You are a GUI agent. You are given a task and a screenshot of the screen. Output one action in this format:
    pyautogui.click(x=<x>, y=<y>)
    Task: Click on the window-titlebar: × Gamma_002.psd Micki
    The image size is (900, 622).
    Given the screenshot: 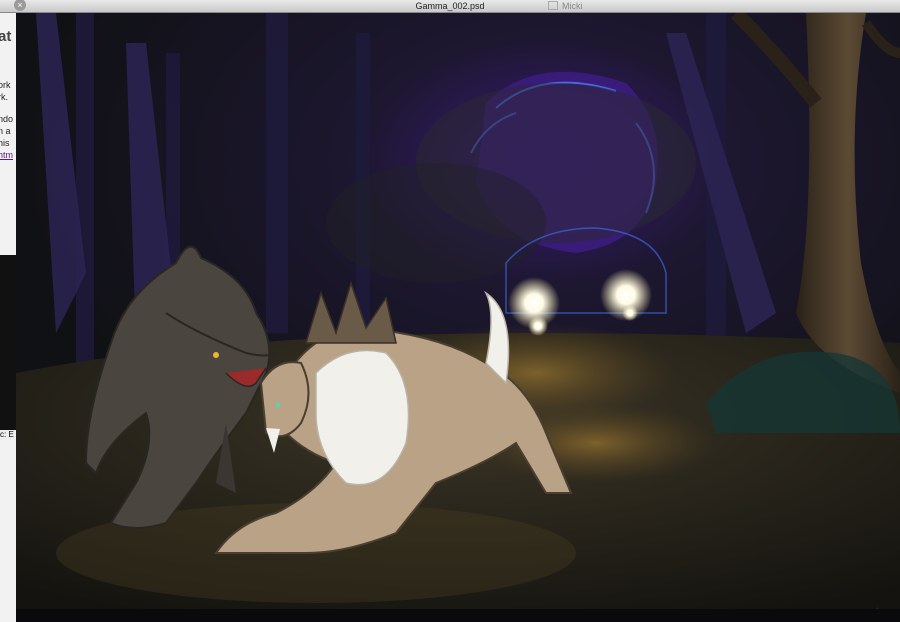 What is the action you would take?
    pyautogui.click(x=450, y=6)
    